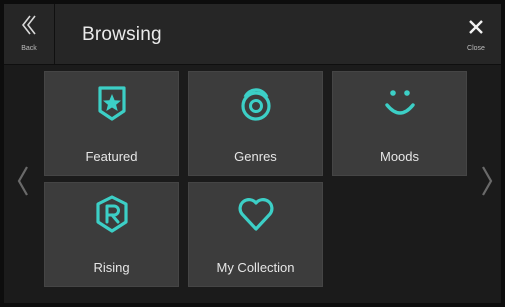 Image resolution: width=505 pixels, height=307 pixels. Describe the element at coordinates (255, 123) in the screenshot. I see `tile-genres: Genres` at that location.